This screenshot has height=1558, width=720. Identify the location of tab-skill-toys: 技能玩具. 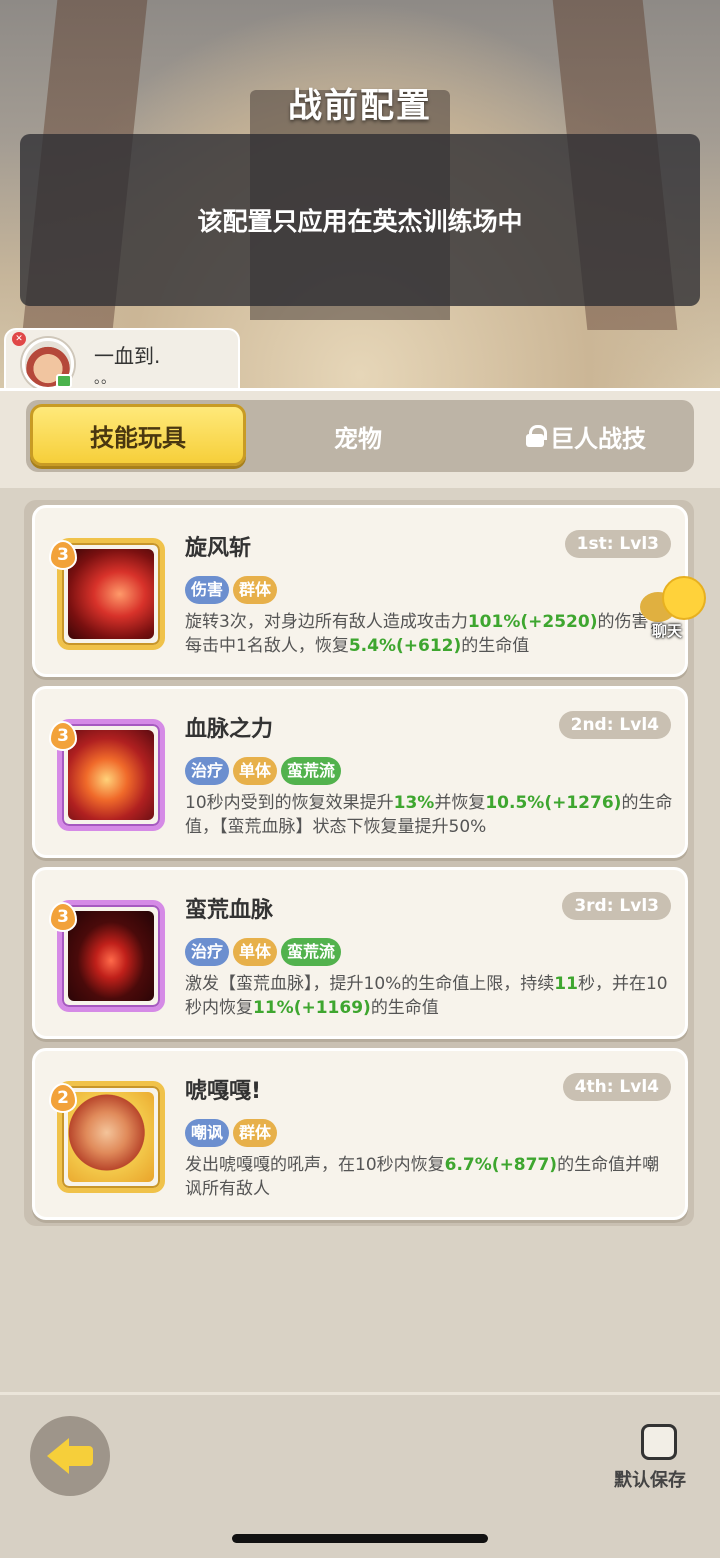
(138, 435).